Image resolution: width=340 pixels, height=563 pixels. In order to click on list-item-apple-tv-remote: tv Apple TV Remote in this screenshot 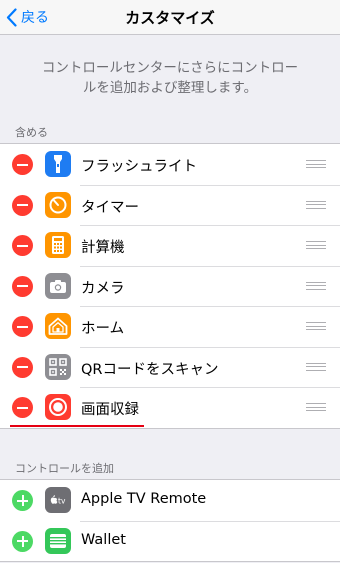, I will do `click(170, 500)`.